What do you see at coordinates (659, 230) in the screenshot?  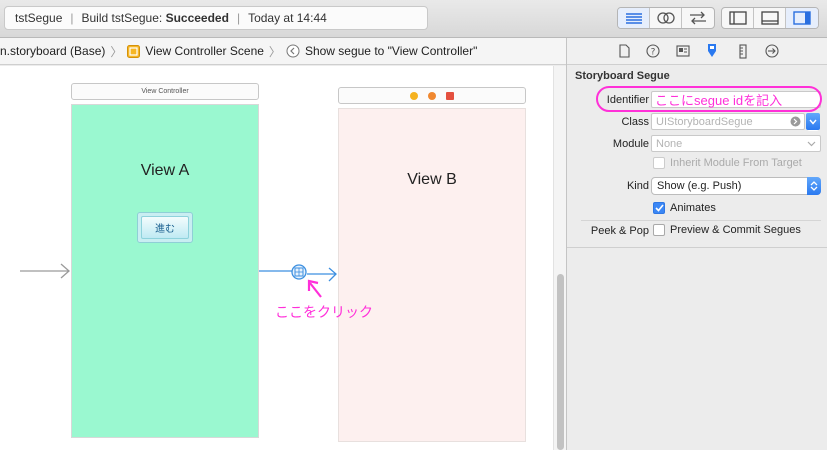 I see `peek-pop-box` at bounding box center [659, 230].